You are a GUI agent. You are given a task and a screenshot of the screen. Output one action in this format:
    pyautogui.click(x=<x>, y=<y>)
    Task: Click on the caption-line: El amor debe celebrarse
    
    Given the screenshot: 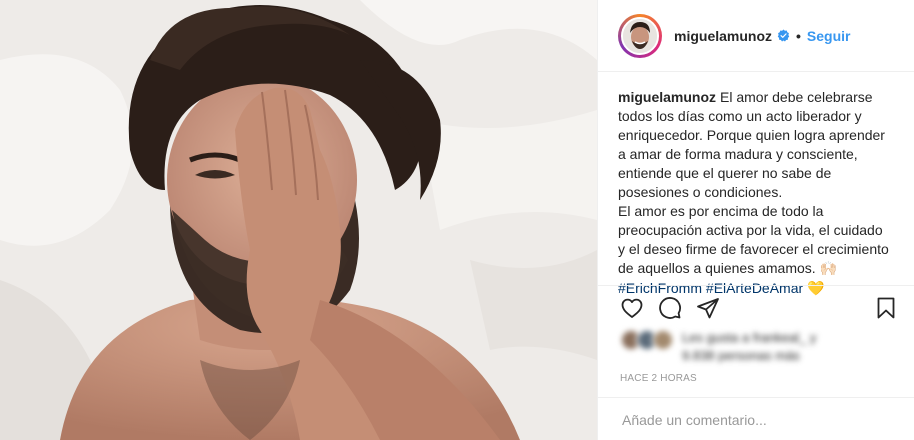 What is the action you would take?
    pyautogui.click(x=796, y=97)
    